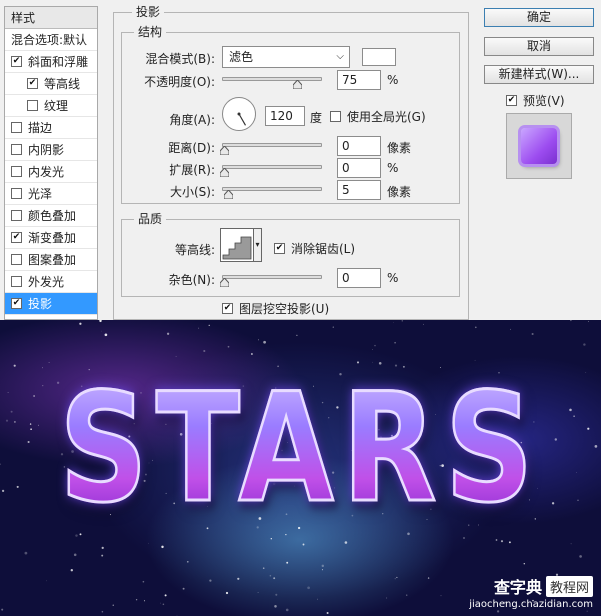 The width and height of the screenshot is (601, 616). What do you see at coordinates (539, 17) in the screenshot?
I see `ok-button: 确定` at bounding box center [539, 17].